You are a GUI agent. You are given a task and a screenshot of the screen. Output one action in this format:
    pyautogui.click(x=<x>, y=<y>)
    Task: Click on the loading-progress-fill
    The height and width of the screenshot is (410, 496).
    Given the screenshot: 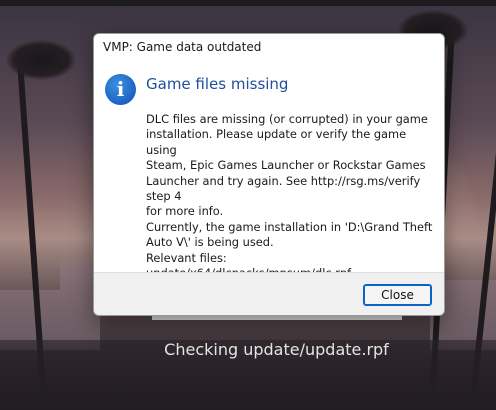 What is the action you would take?
    pyautogui.click(x=277, y=318)
    